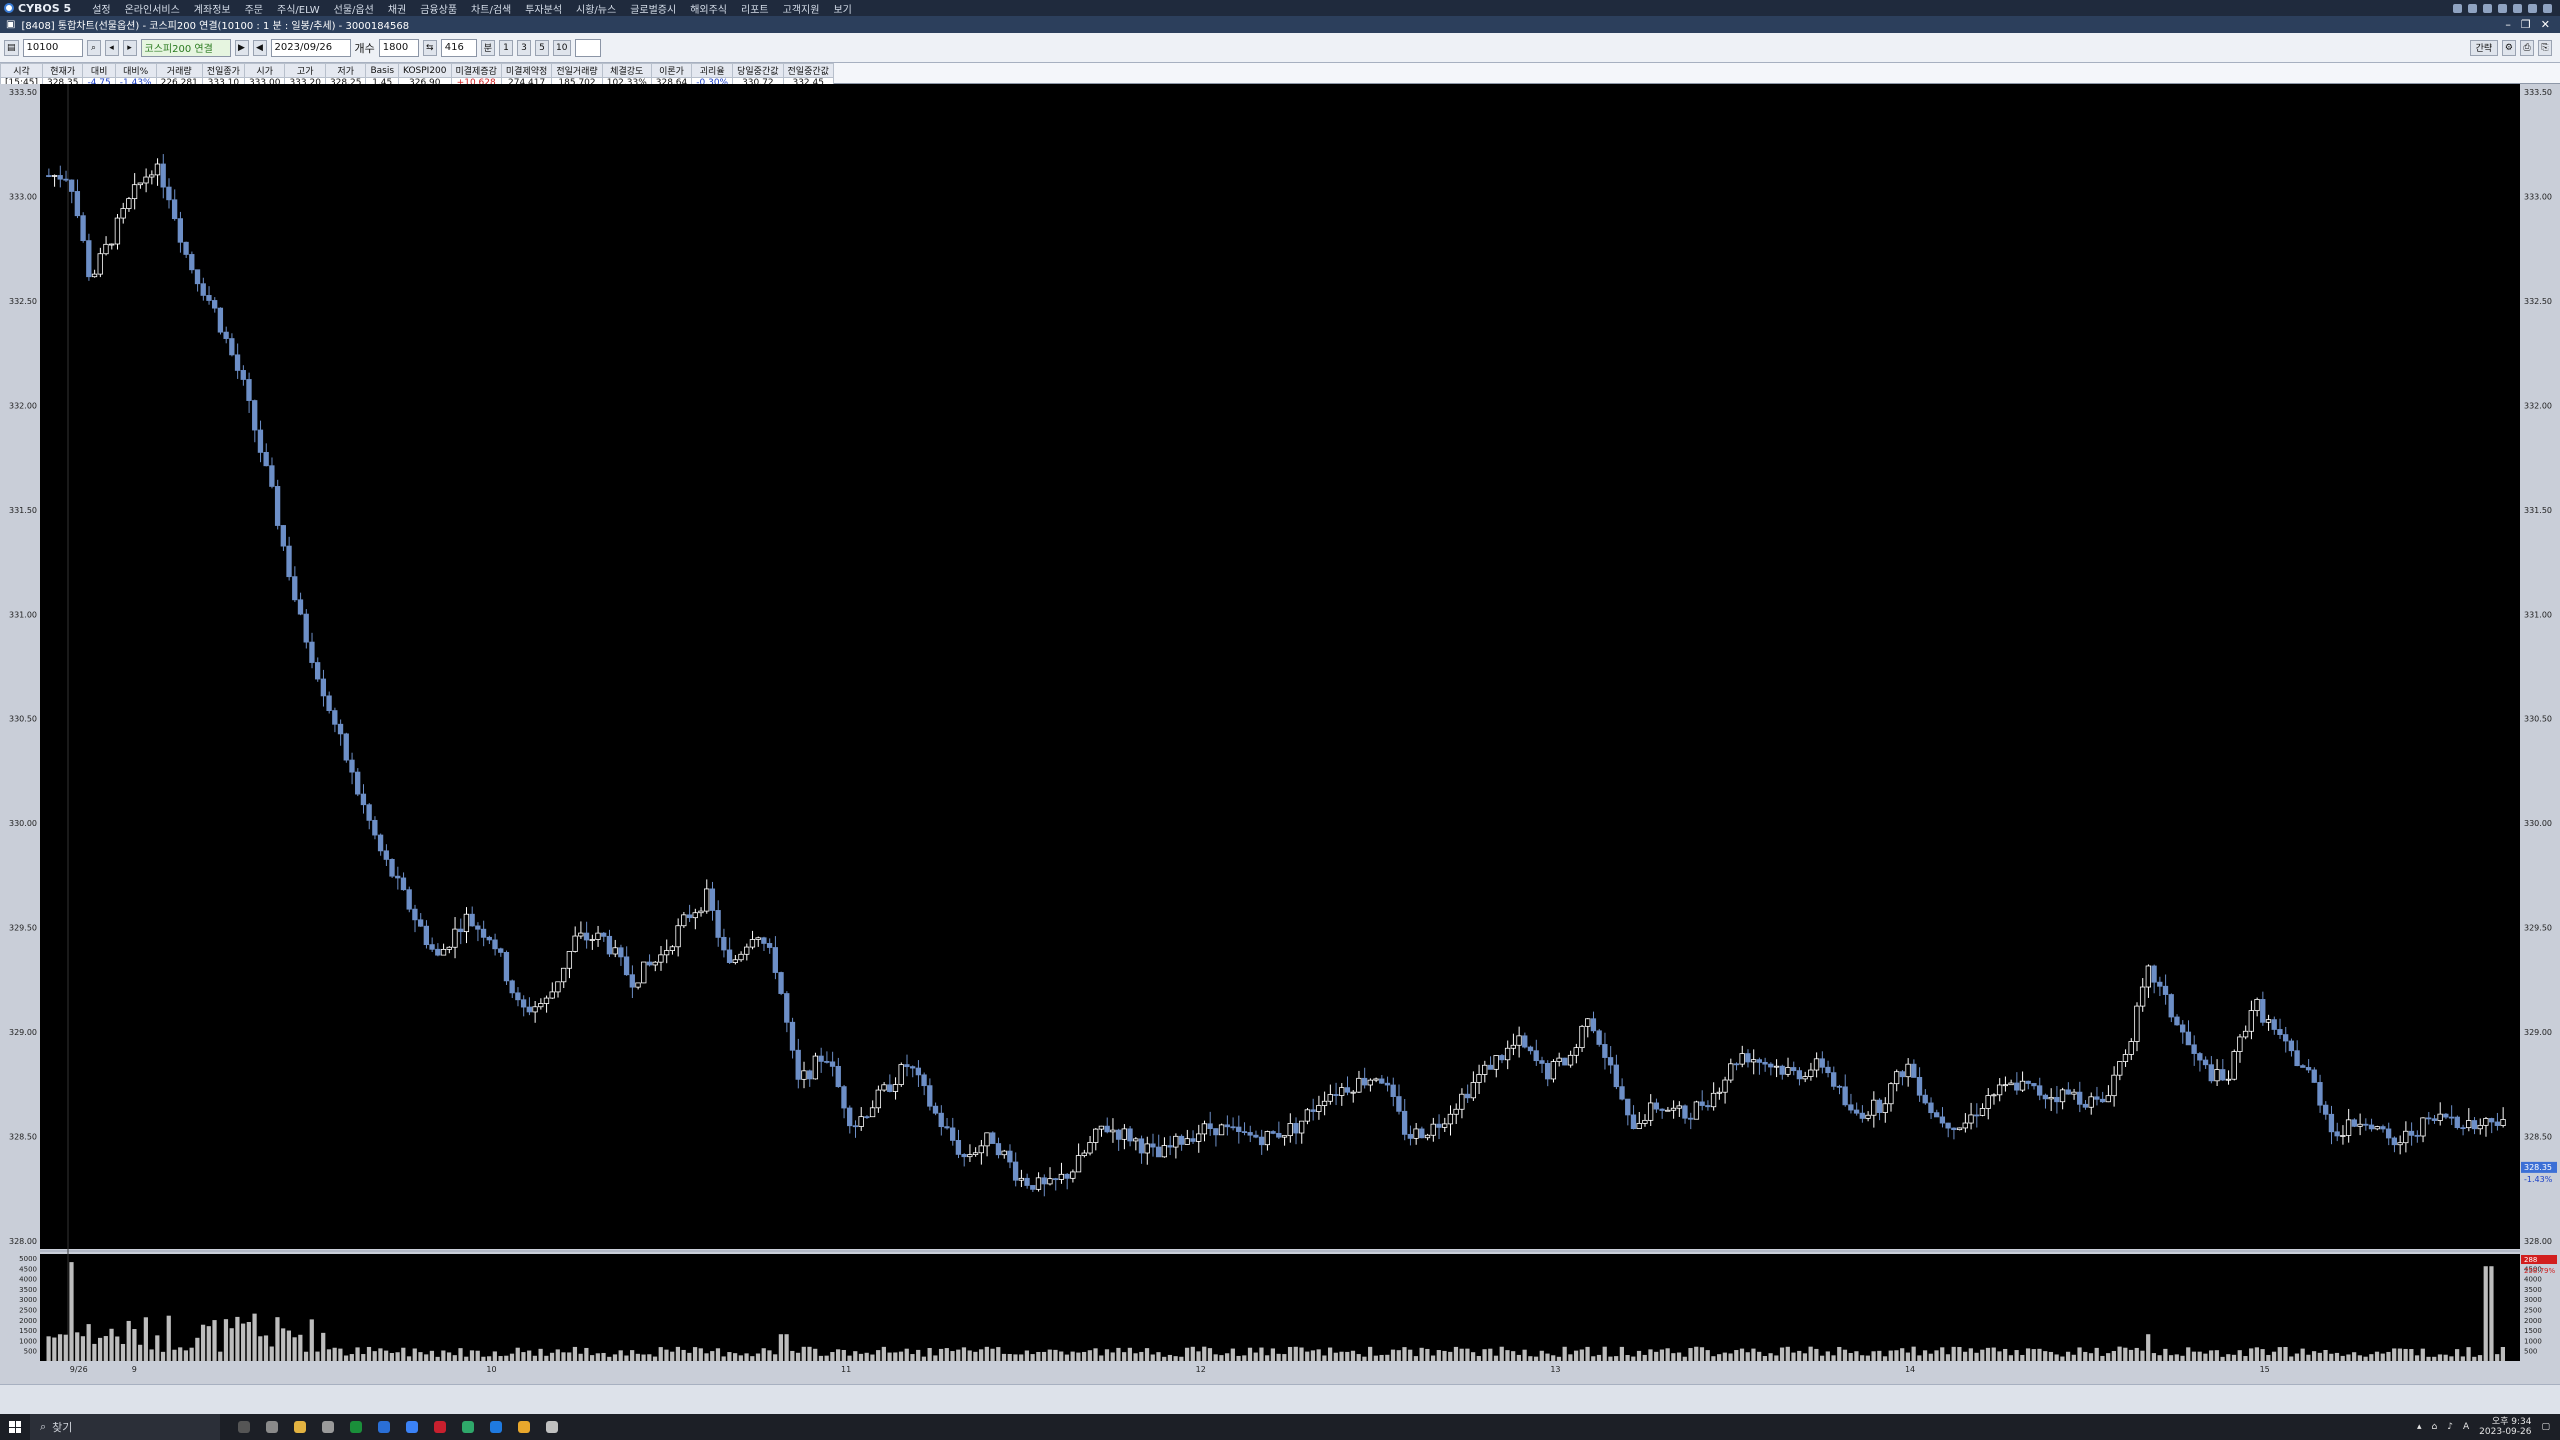 The width and height of the screenshot is (2560, 1440). Describe the element at coordinates (491, 8) in the screenshot. I see `menu-item-chart: 차트/검색` at that location.